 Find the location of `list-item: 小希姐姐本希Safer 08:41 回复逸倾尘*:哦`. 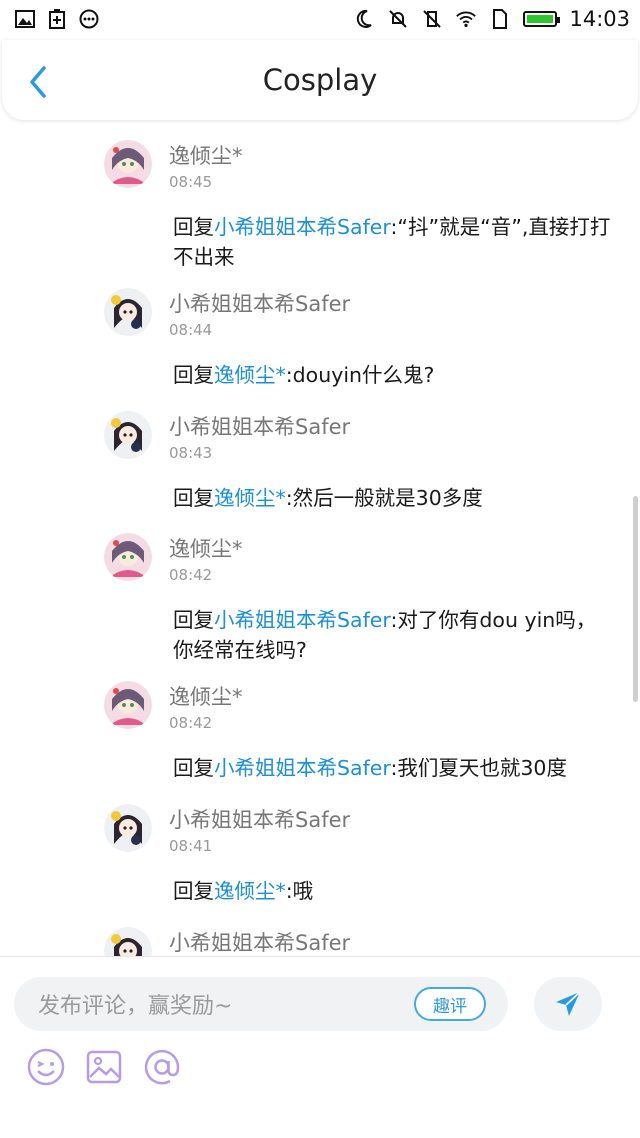

list-item: 小希姐姐本希Safer 08:41 回复逸倾尘*:哦 is located at coordinates (364, 859).